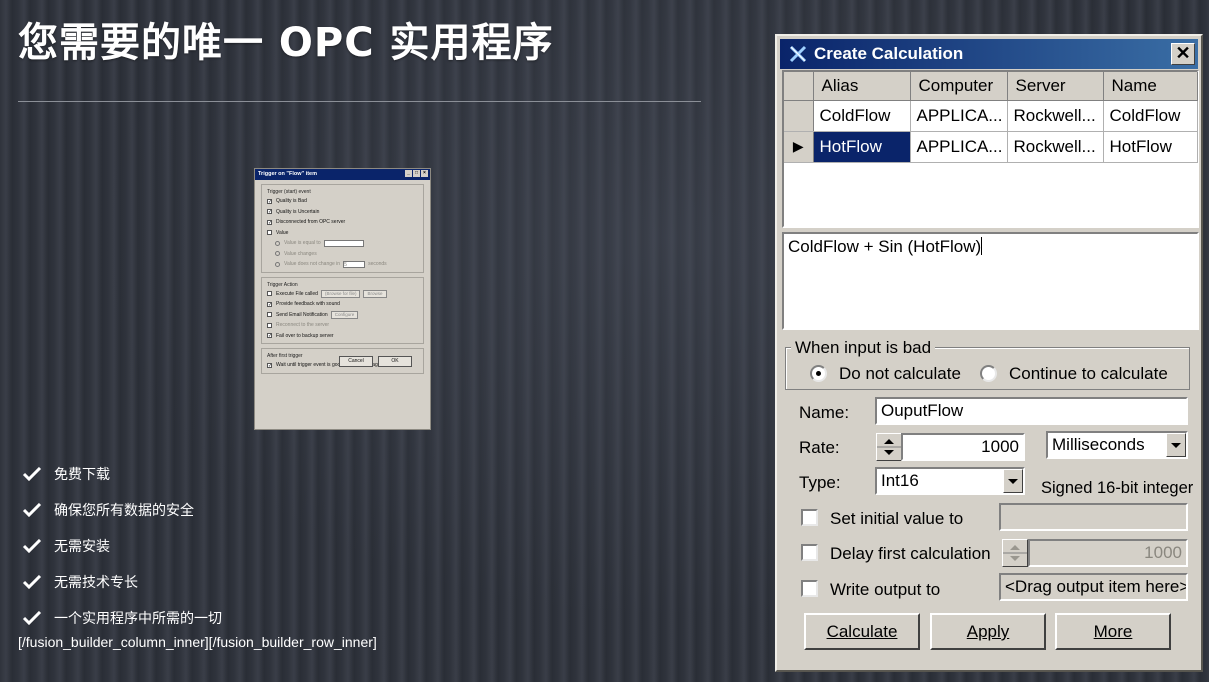 Image resolution: width=1209 pixels, height=682 pixels. Describe the element at coordinates (343, 201) in the screenshot. I see `mini-checkbox-row: ✓ Quality is Bad` at that location.